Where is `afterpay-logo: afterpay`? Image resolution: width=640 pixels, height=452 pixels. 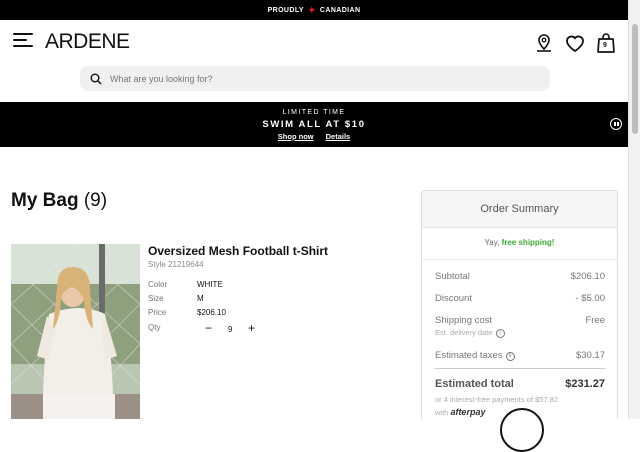
afterpay-logo: afterpay is located at coordinates (467, 412).